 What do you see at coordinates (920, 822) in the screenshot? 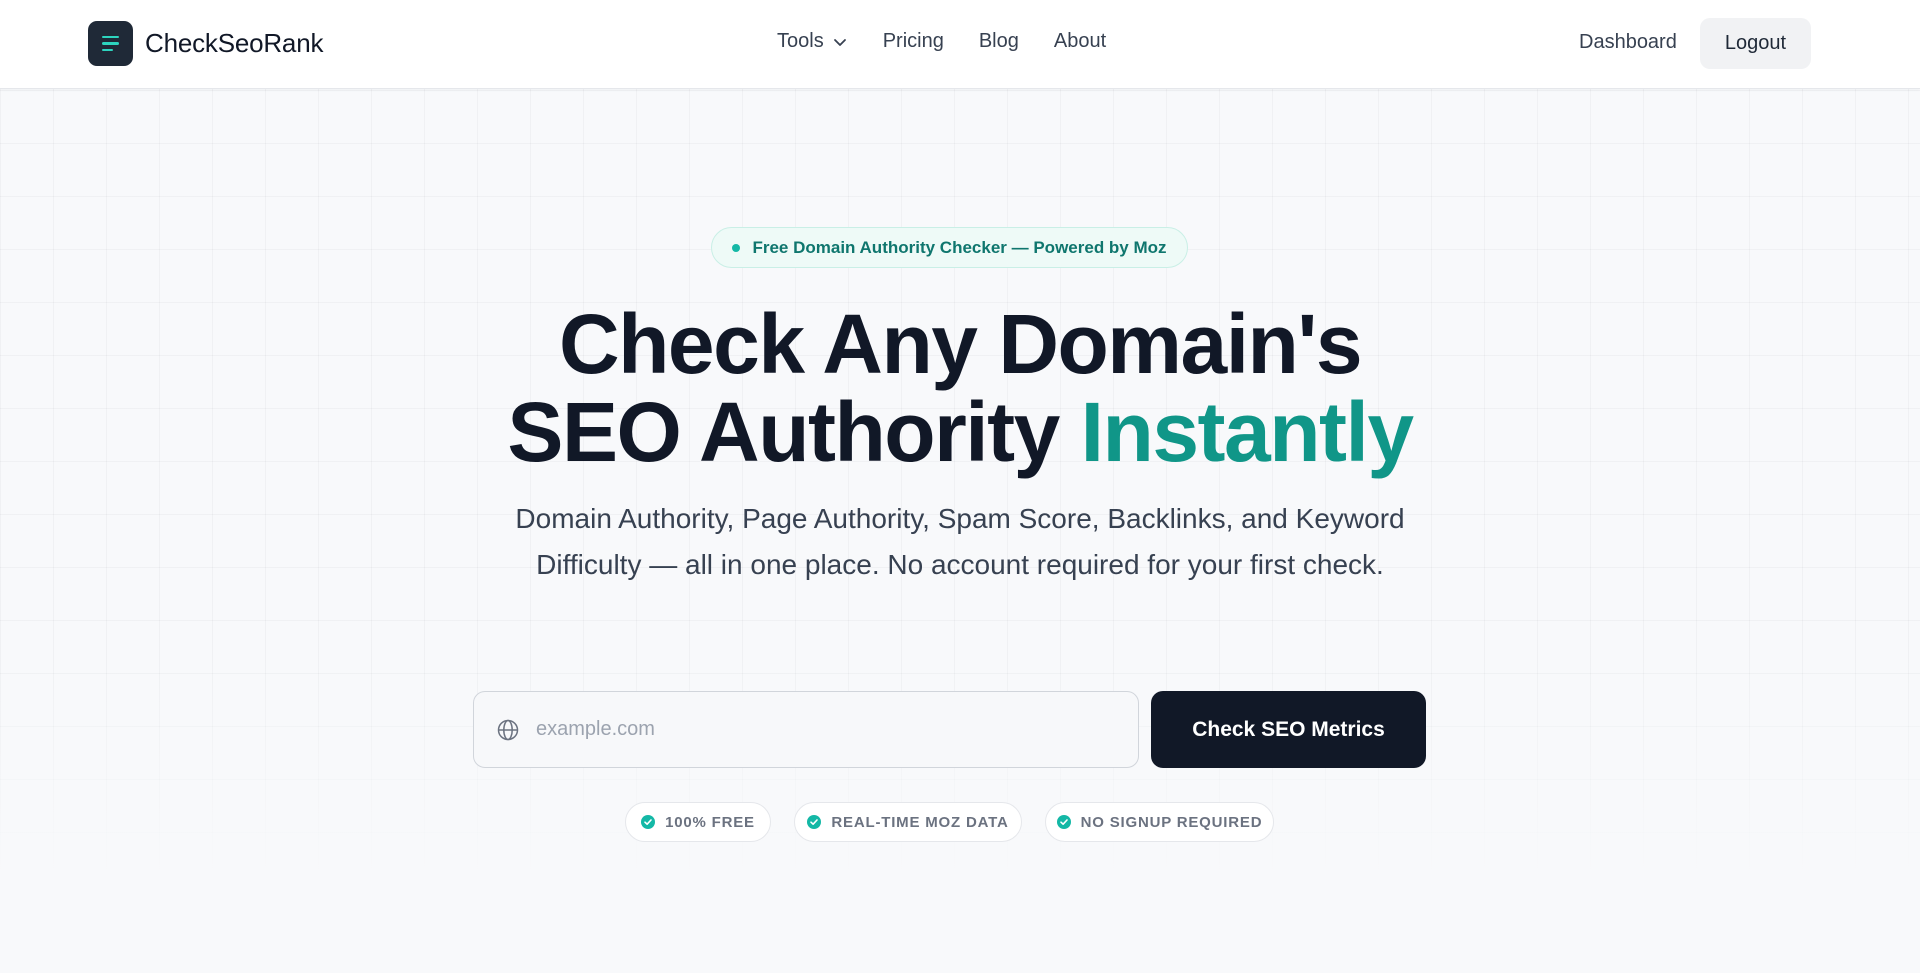
I see `feature-label: REAL-TIME MOZ DATA` at bounding box center [920, 822].